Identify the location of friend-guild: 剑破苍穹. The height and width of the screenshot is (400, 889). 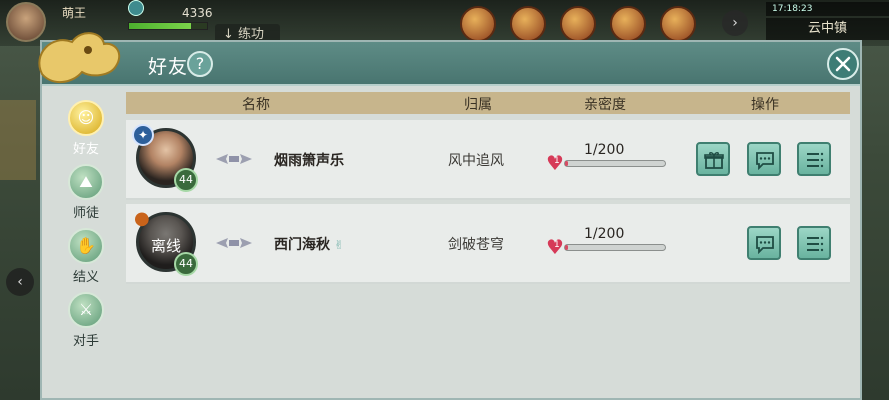
(476, 245).